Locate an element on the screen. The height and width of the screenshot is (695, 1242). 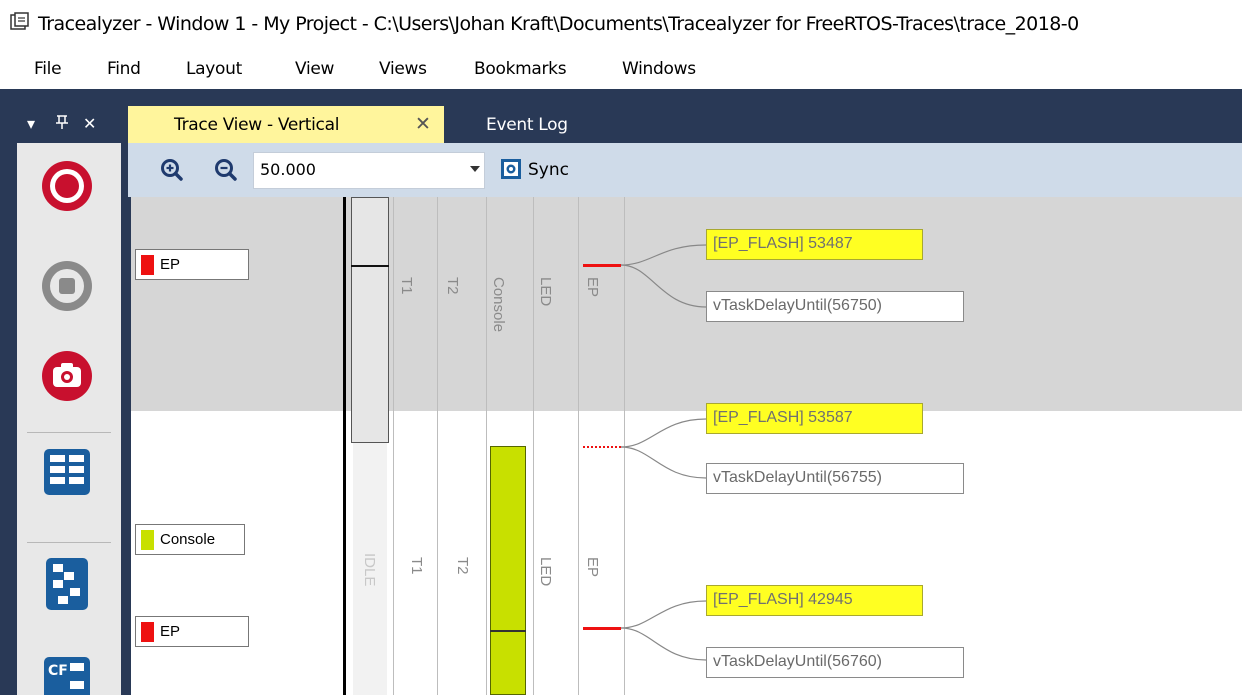
snapshot-button is located at coordinates (67, 376).